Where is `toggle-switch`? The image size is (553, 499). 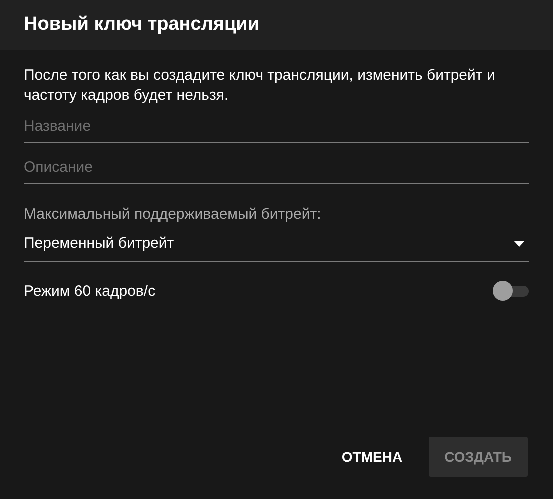 toggle-switch is located at coordinates (511, 291).